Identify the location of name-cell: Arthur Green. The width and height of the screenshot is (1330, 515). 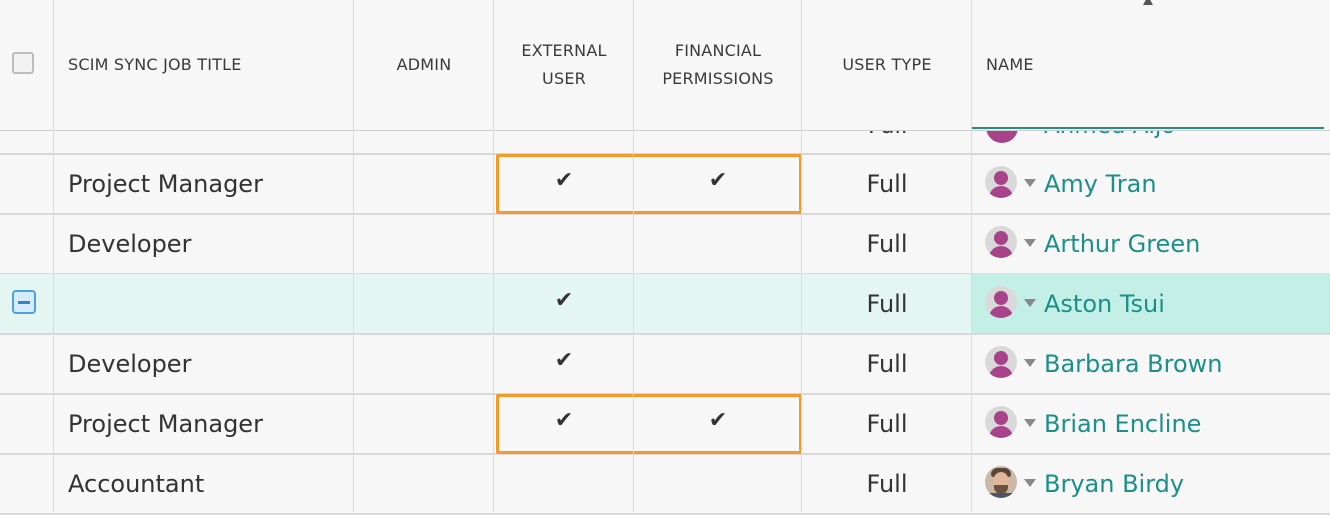
(1151, 243).